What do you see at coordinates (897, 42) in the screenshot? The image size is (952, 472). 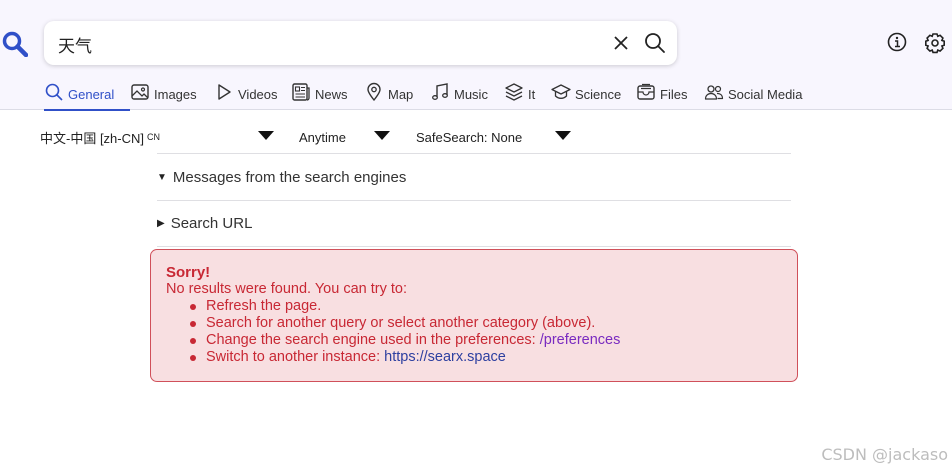 I see `info-icon` at bounding box center [897, 42].